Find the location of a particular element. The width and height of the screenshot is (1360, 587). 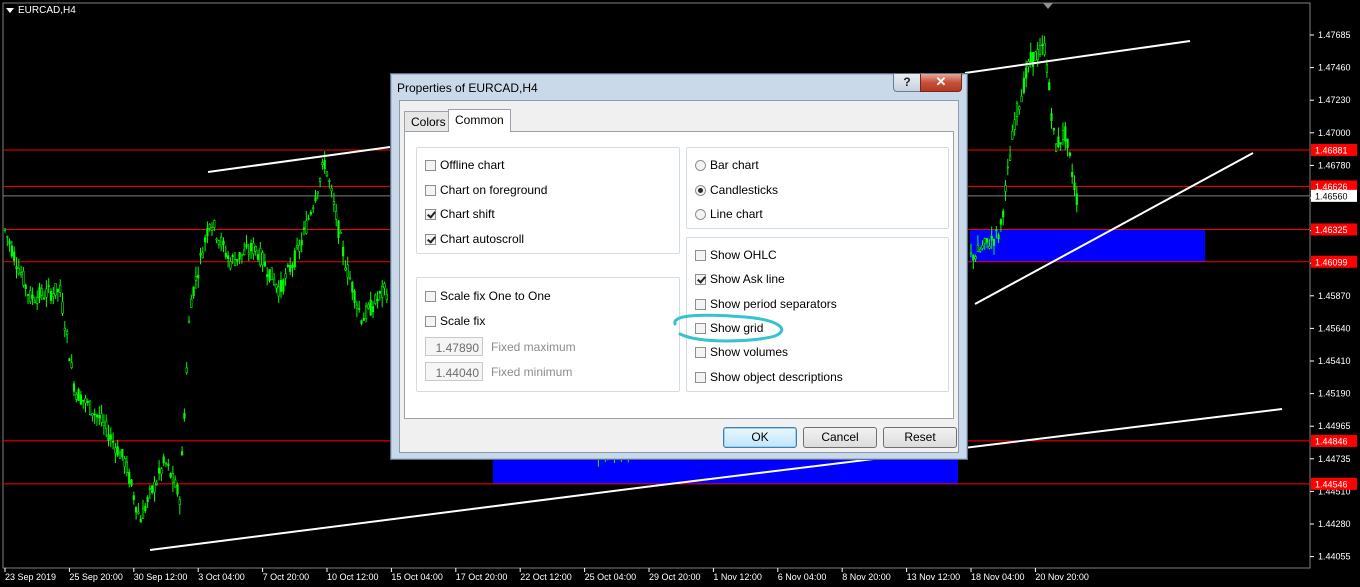

price-axis-label: 1.47000 is located at coordinates (1334, 133).